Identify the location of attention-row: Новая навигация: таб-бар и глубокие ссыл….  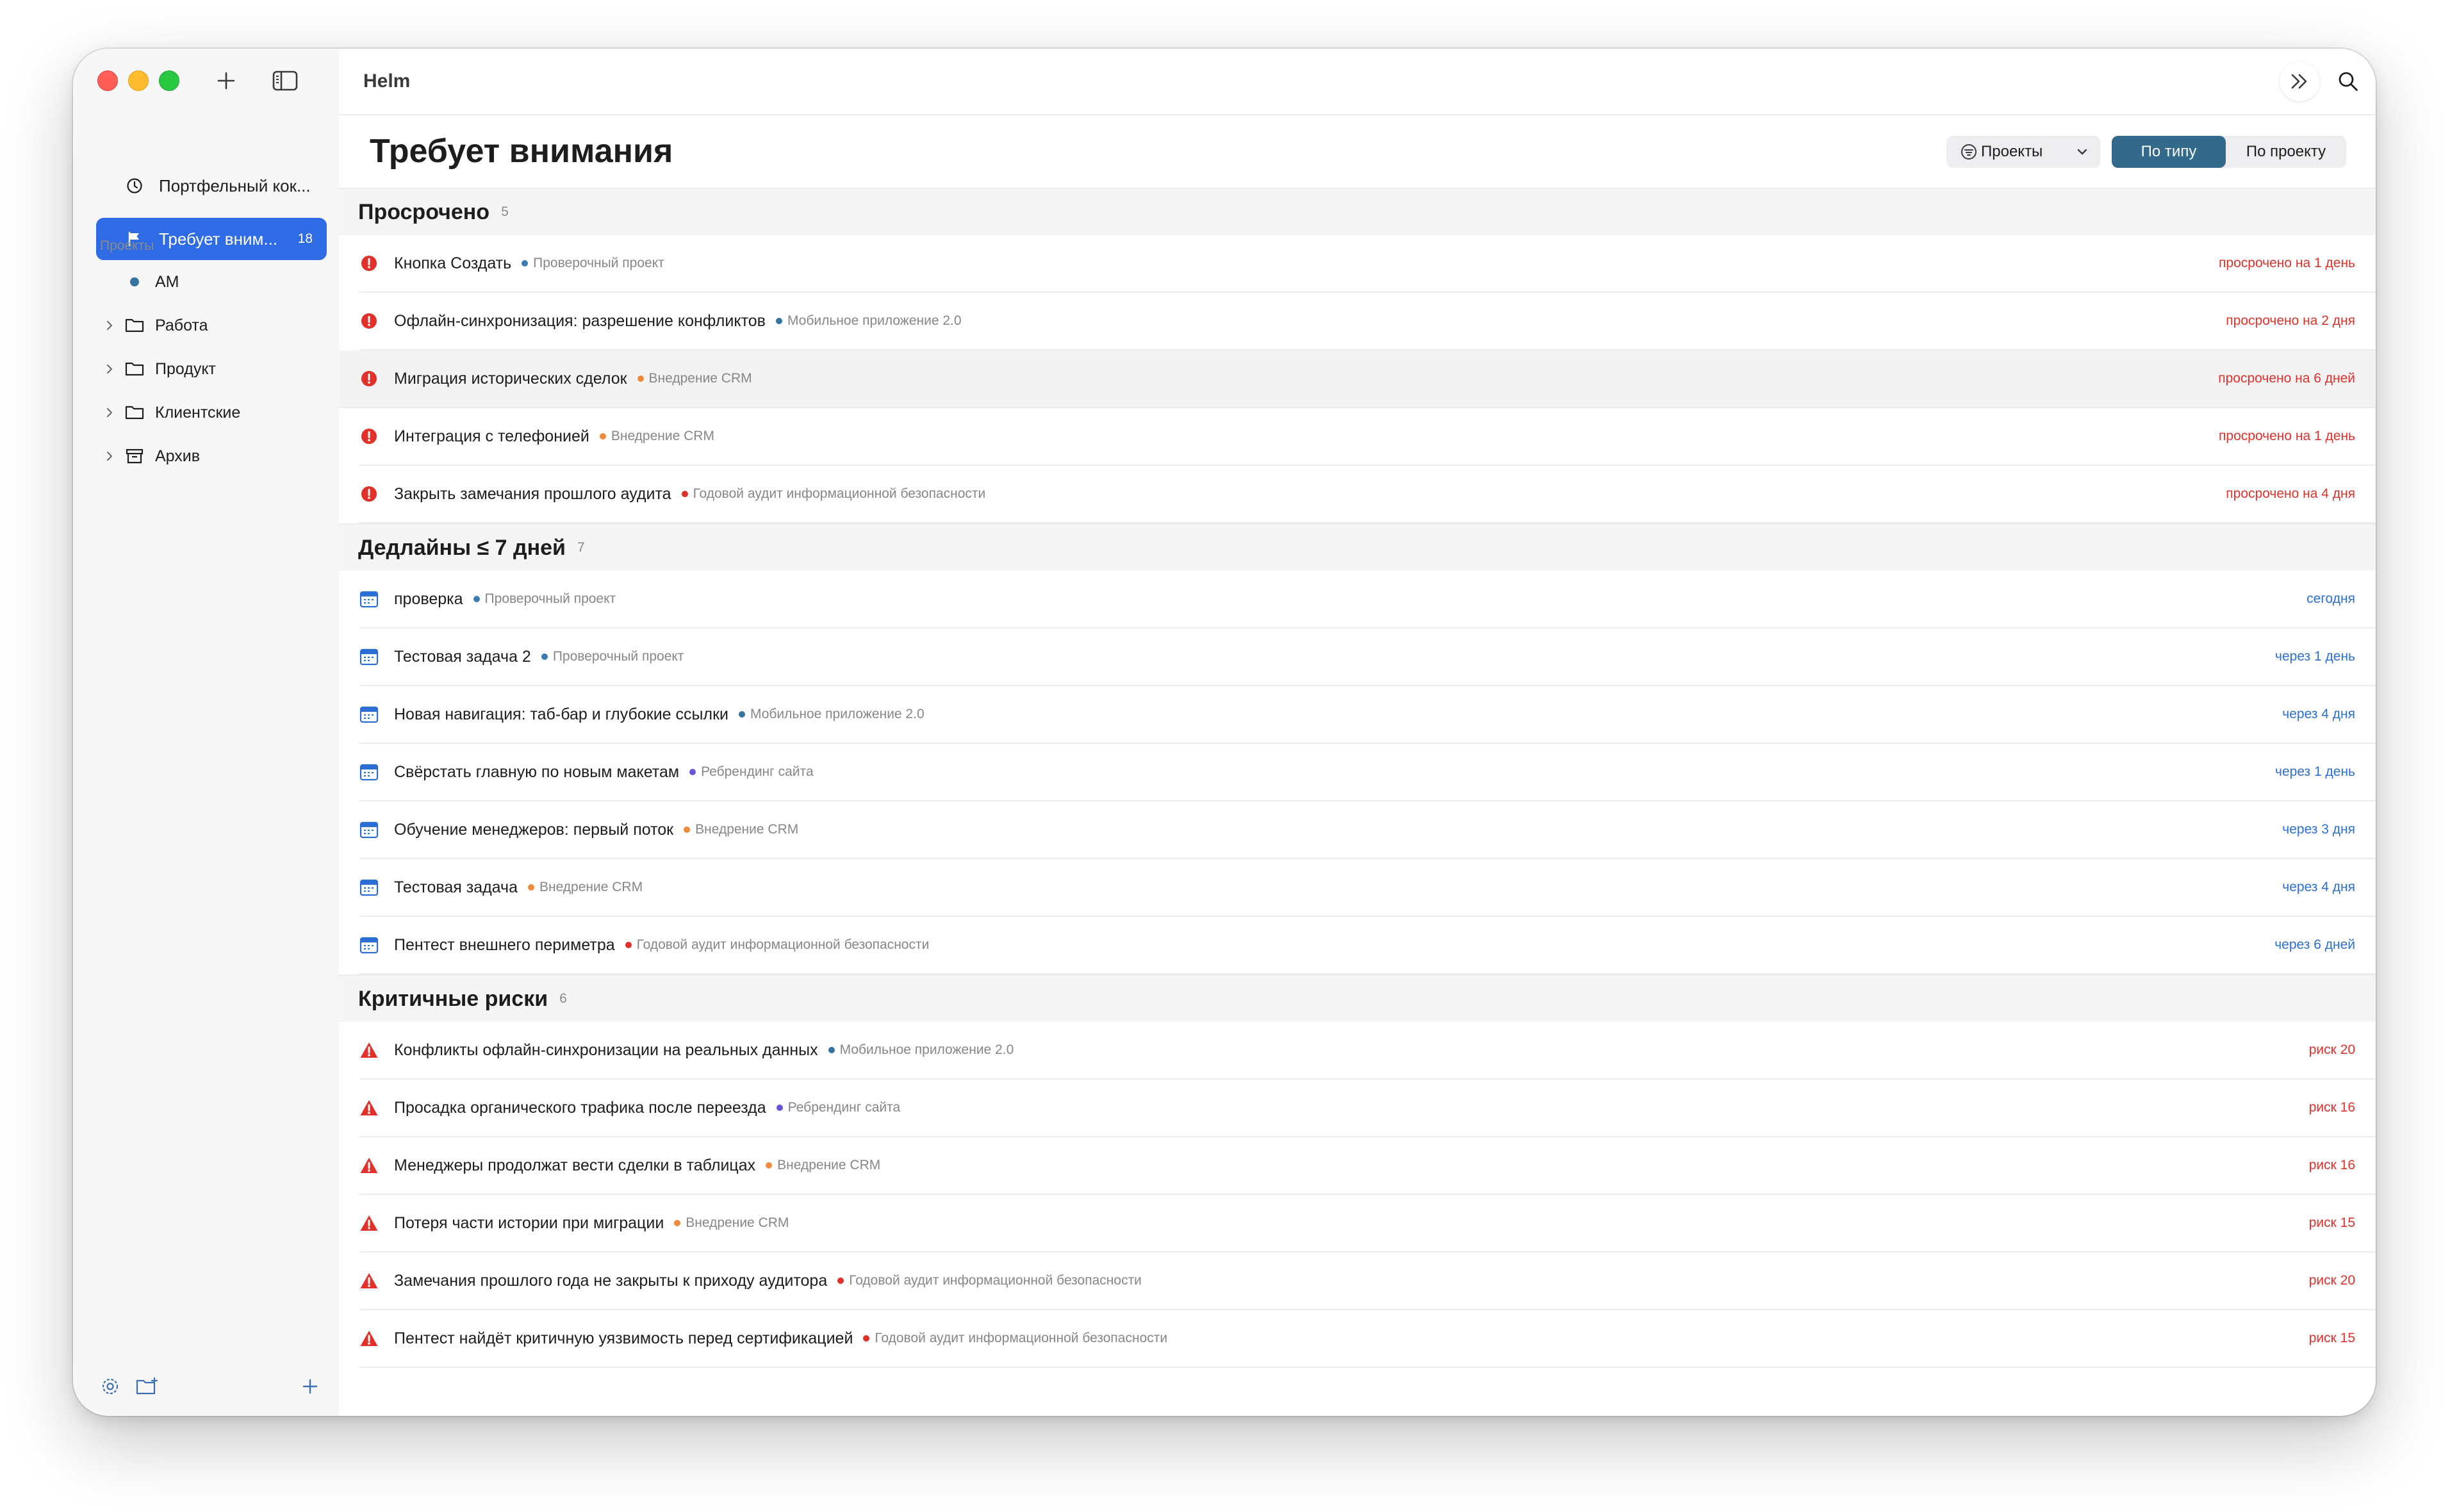
(1368, 715).